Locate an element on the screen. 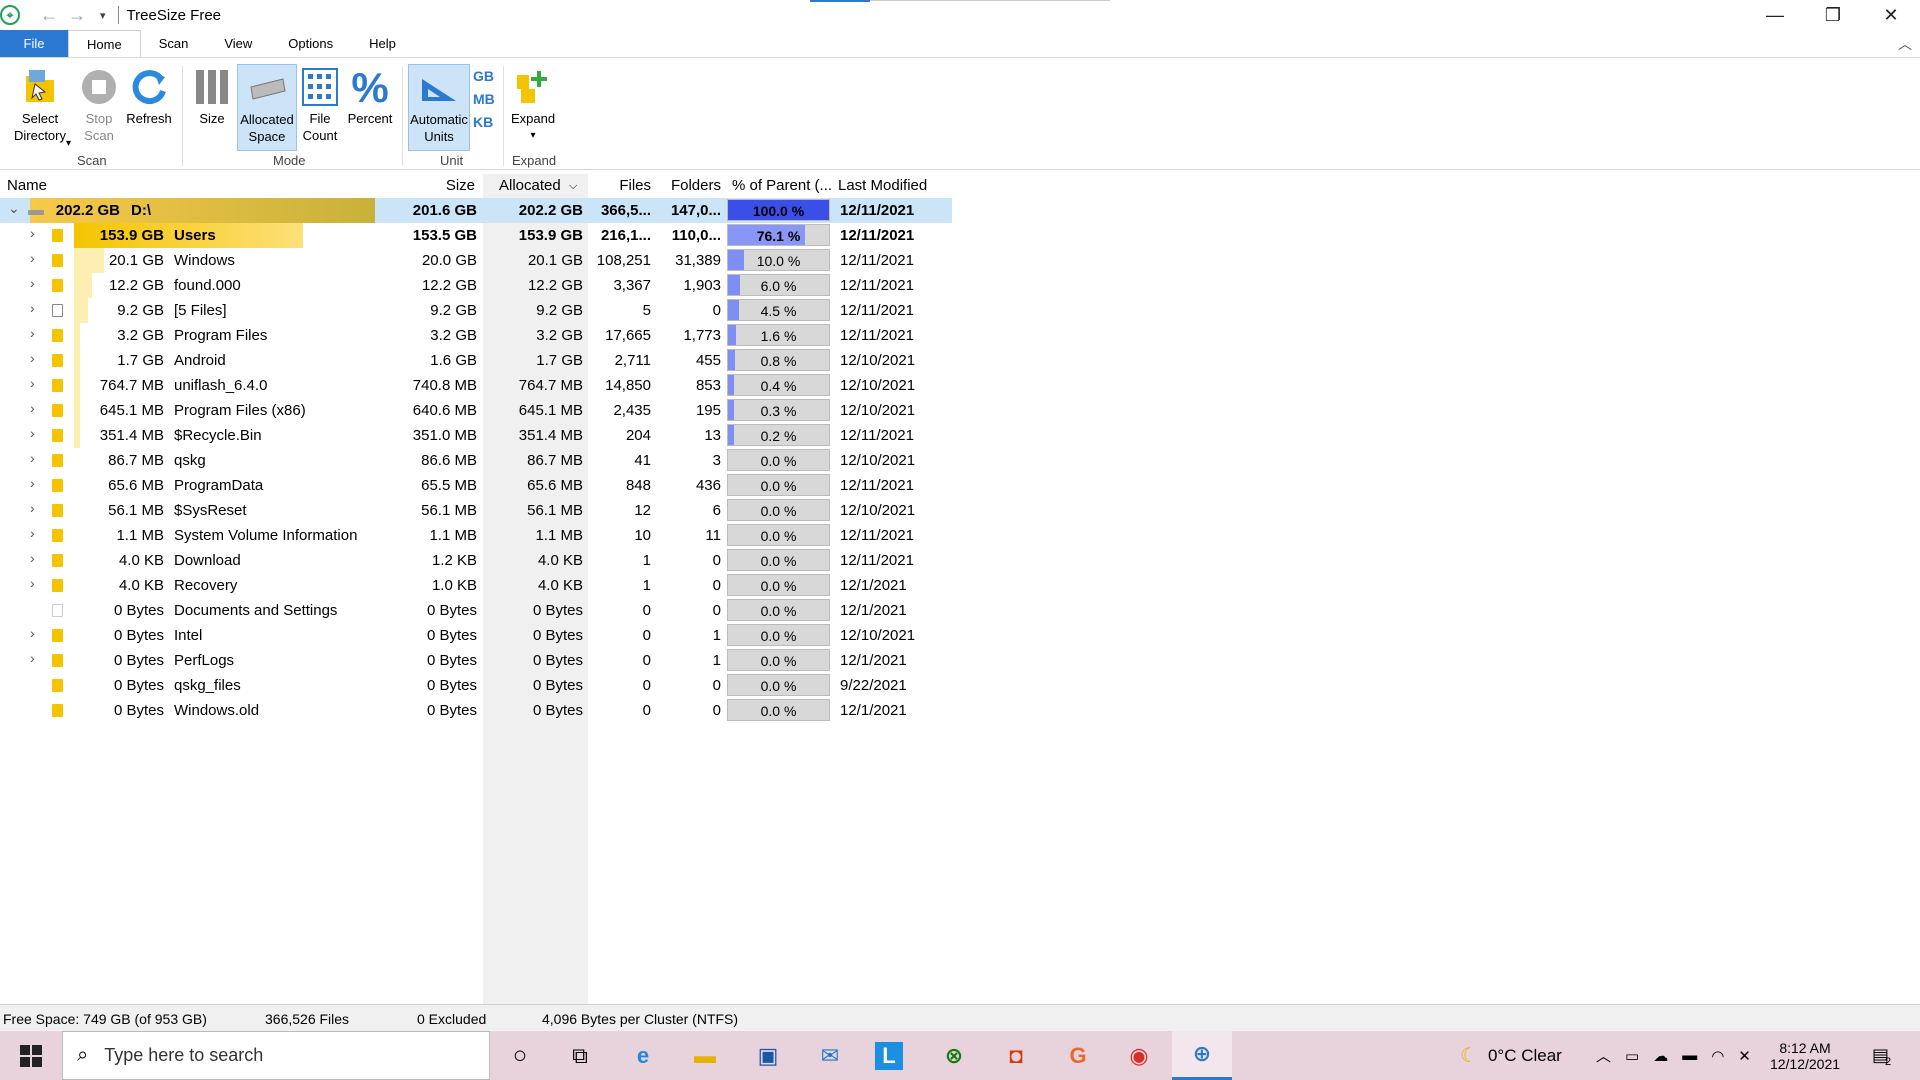 The image size is (1920, 1080). meet-now-icon: ▭ is located at coordinates (1632, 1056).